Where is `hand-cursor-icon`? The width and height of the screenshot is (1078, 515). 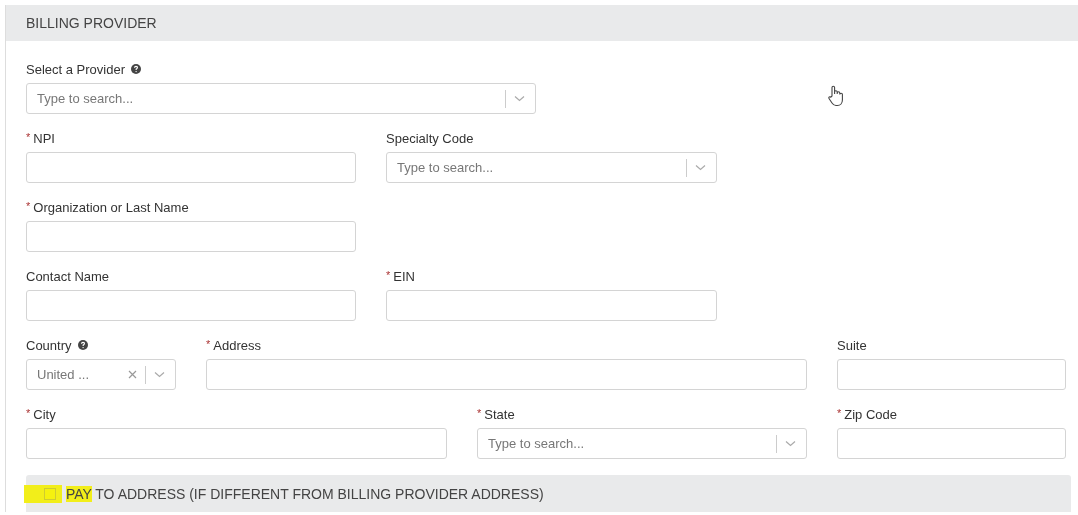 hand-cursor-icon is located at coordinates (836, 96).